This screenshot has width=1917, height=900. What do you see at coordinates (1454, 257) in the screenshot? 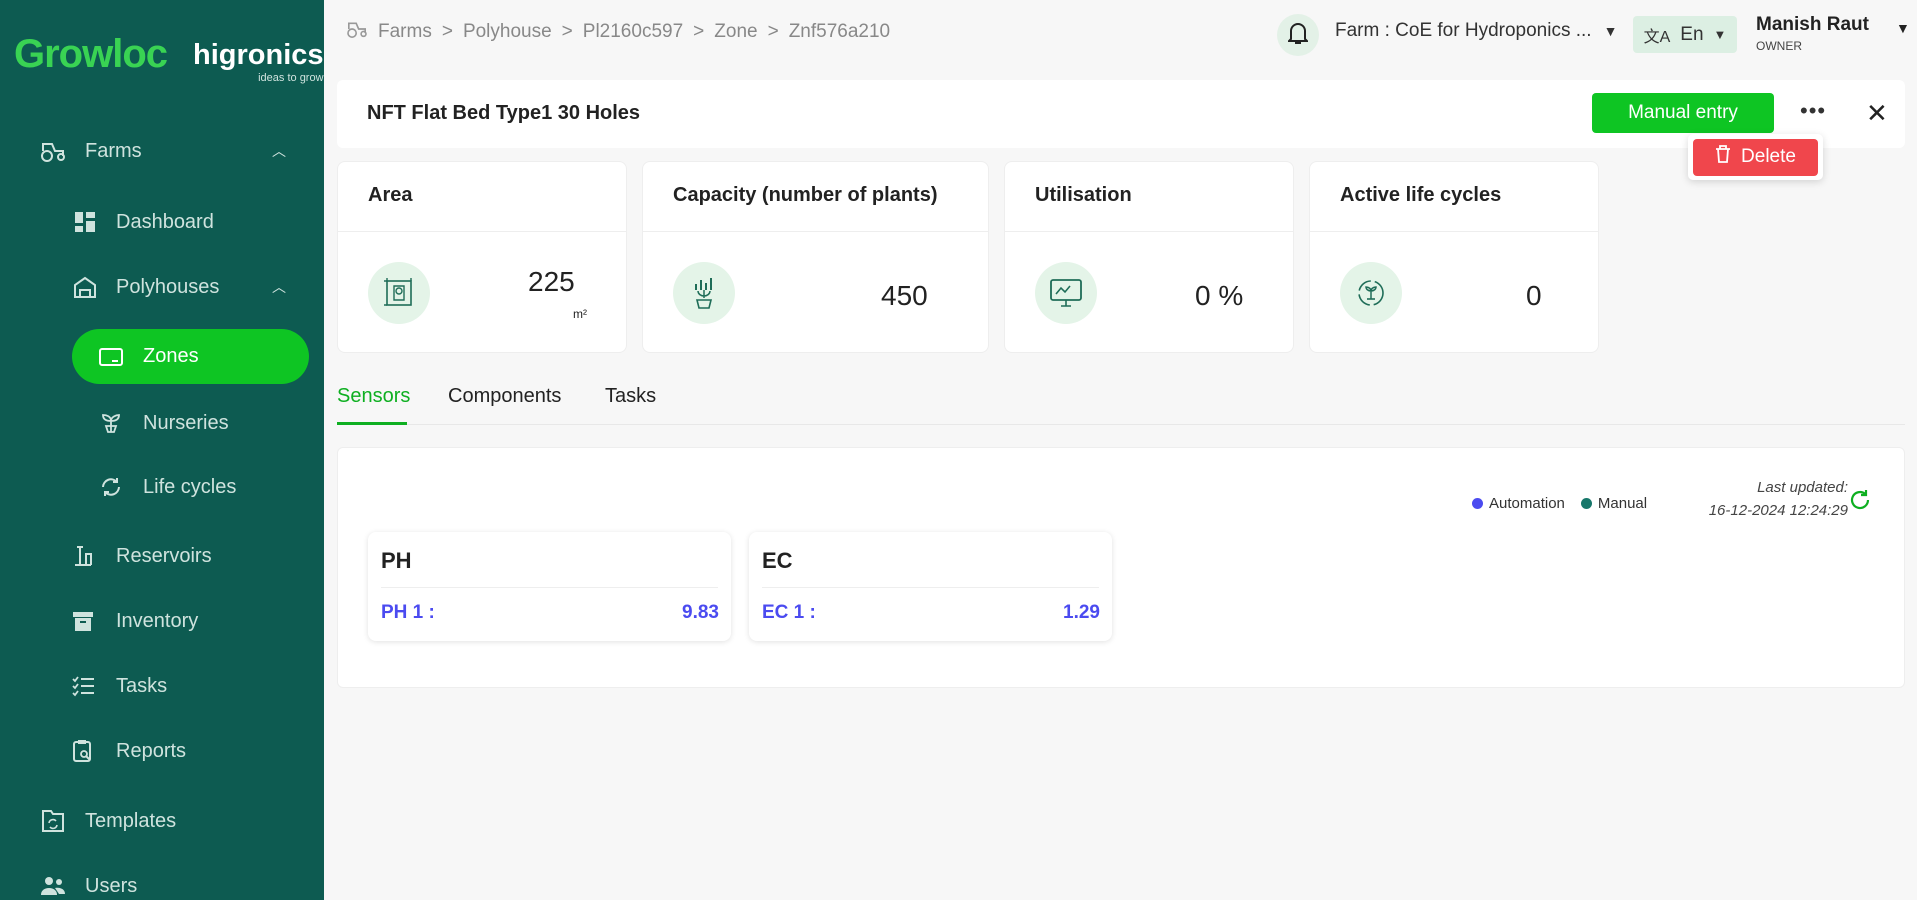
I see `active-life-cycles-card: Active life cycles 0` at bounding box center [1454, 257].